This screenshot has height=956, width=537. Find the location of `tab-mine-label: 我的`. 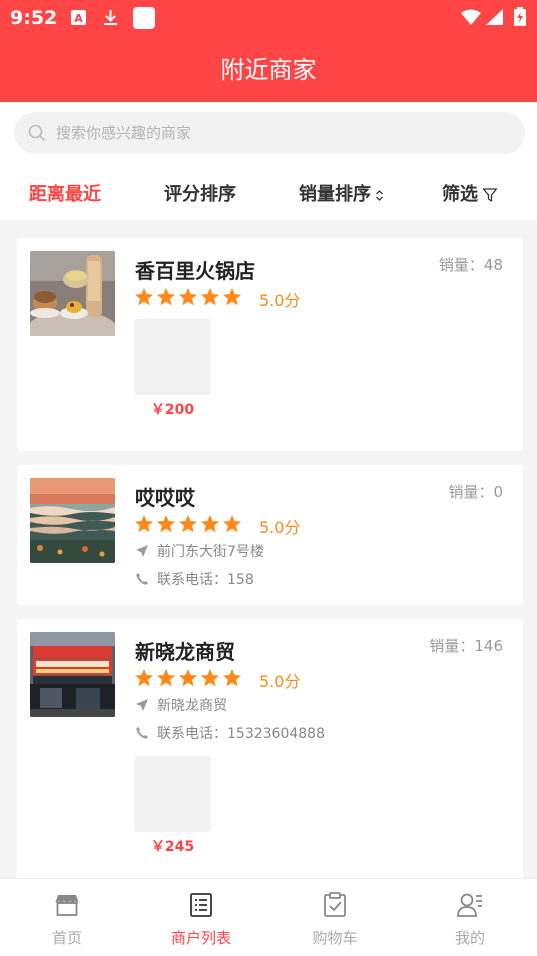

tab-mine-label: 我的 is located at coordinates (469, 938).